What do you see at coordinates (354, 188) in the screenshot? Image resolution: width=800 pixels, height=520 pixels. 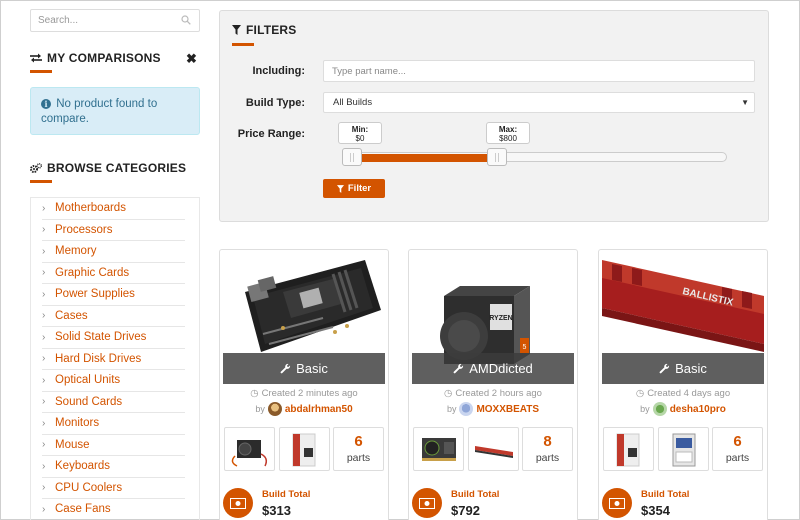 I see `filter-button: Filter` at bounding box center [354, 188].